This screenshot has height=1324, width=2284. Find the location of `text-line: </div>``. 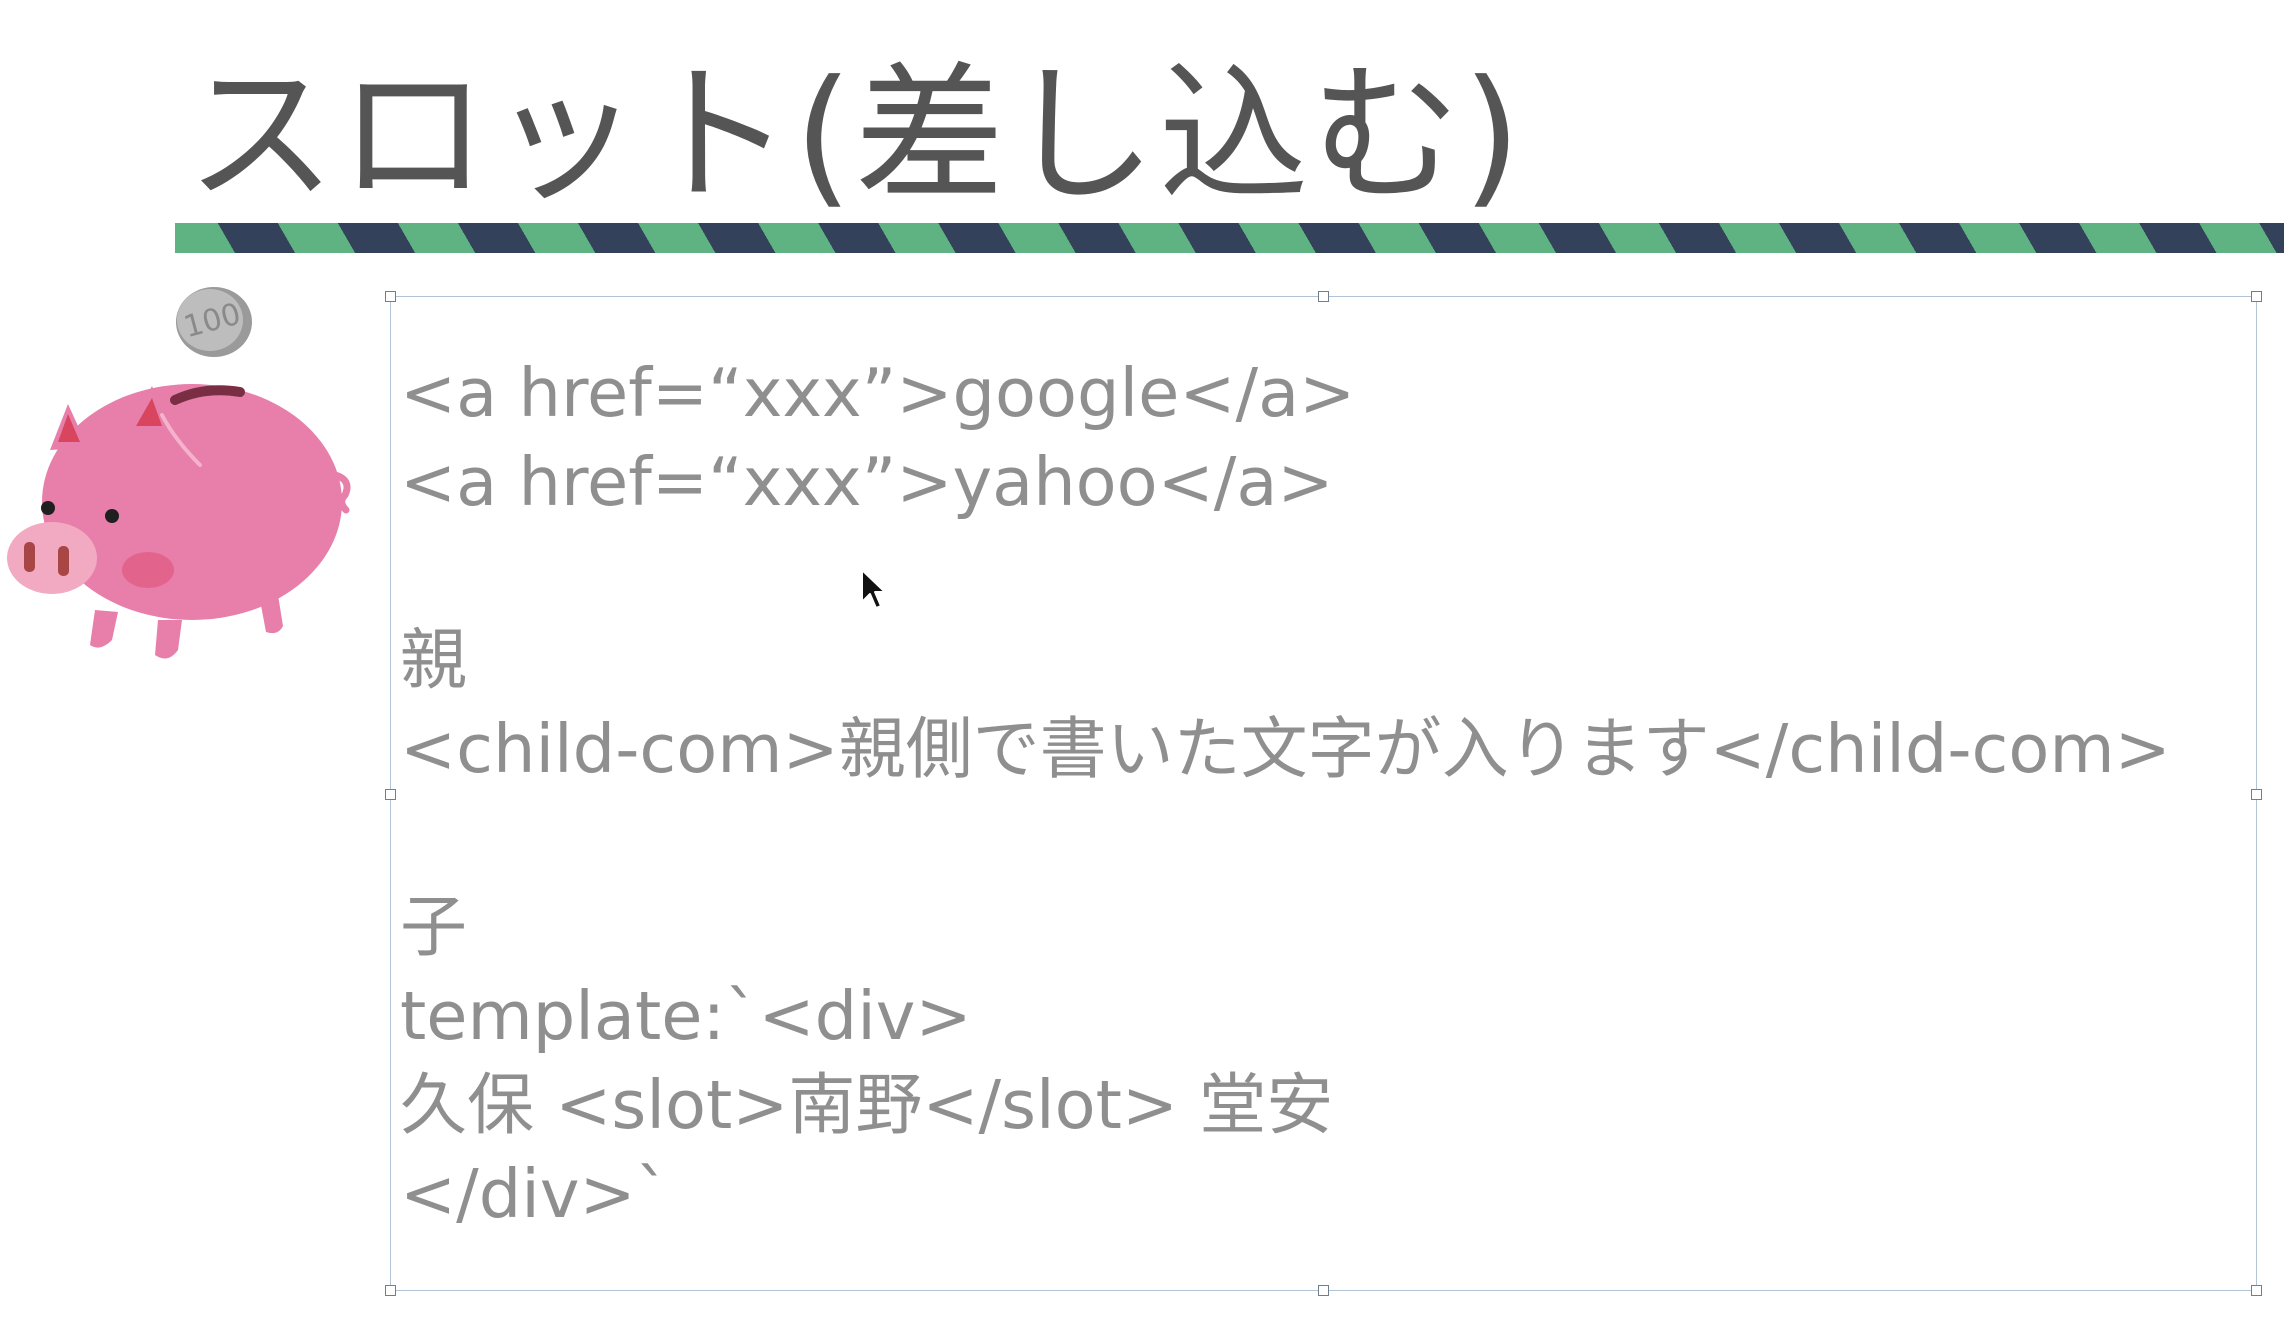

text-line: </div>` is located at coordinates (535, 1194).